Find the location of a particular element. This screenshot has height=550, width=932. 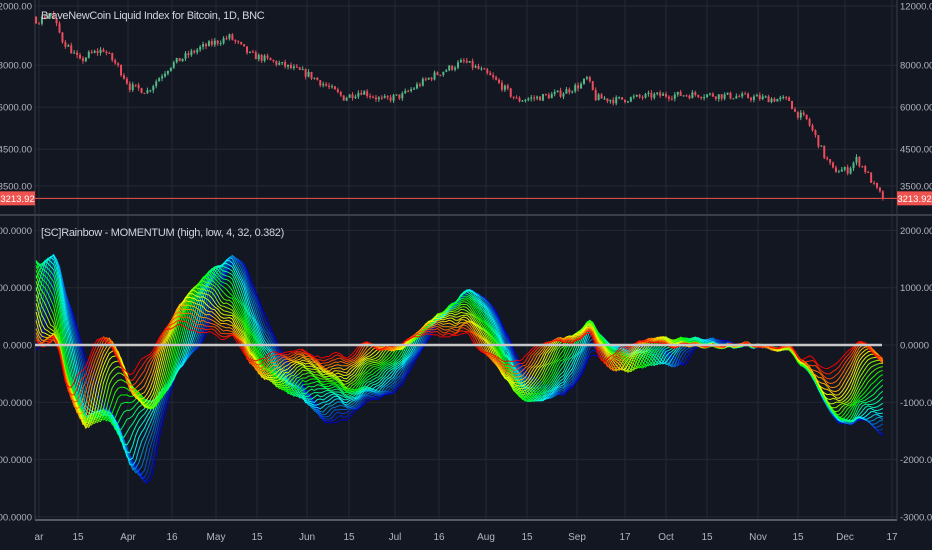

time-axis-label: Sep is located at coordinates (577, 537).